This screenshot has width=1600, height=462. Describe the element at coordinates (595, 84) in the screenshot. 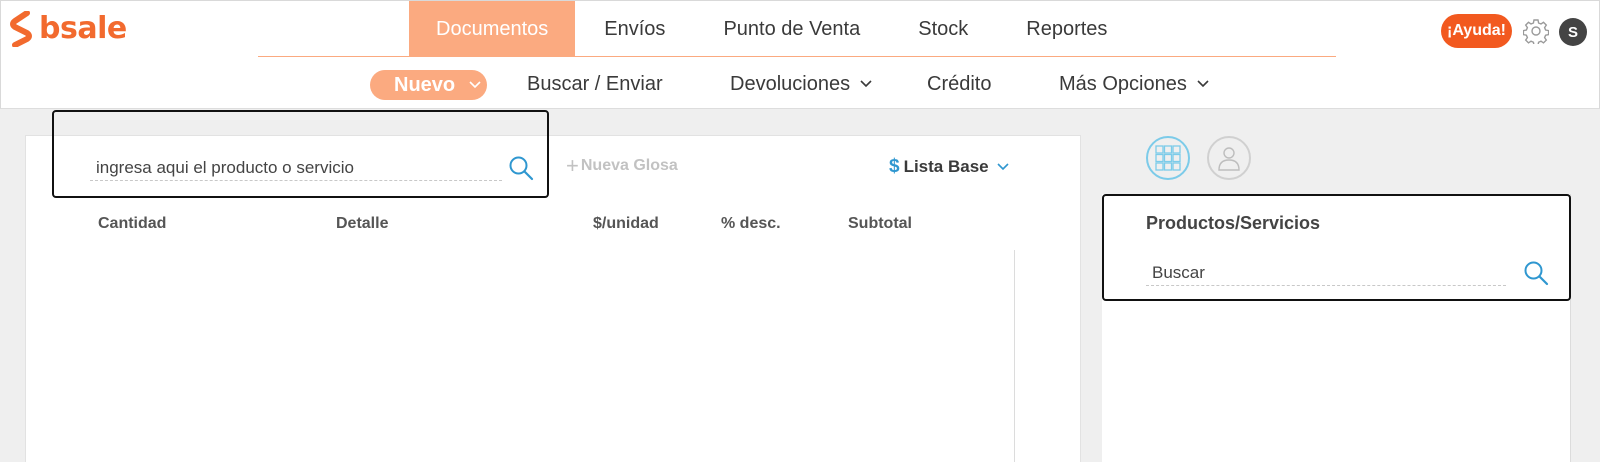

I see `subnav-buscar-enviar: Buscar / Enviar` at that location.